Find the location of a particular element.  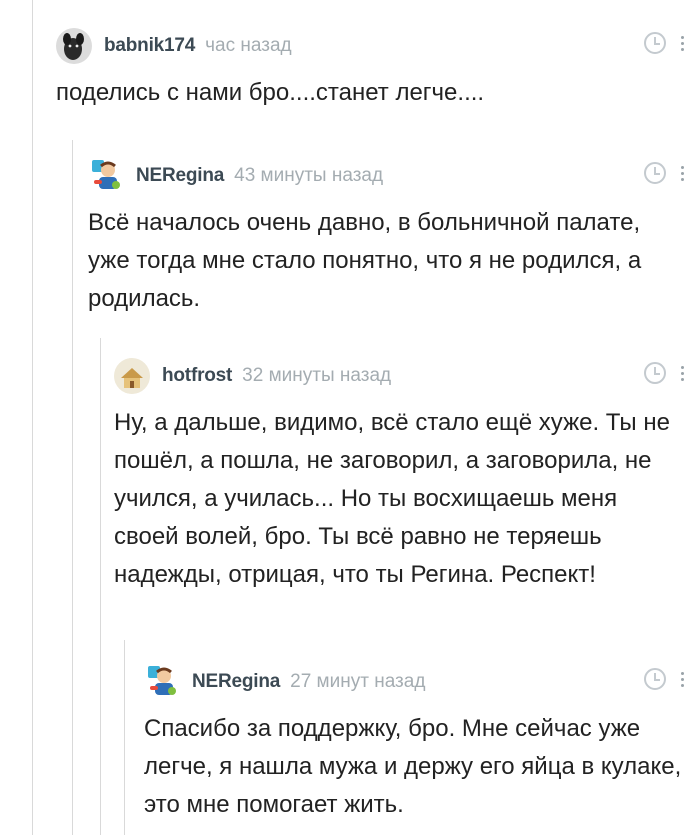

comment-time: час назад is located at coordinates (248, 46).